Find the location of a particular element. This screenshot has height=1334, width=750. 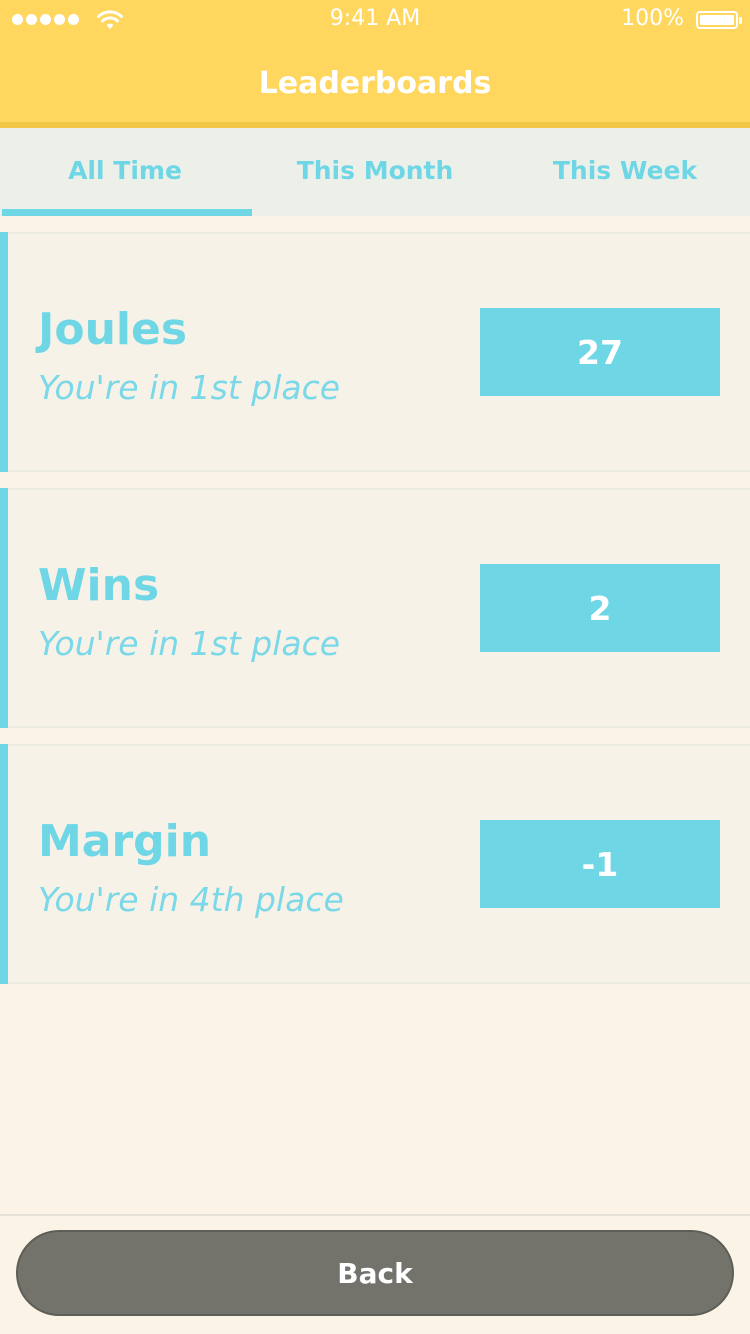

page-title: Leaderboards is located at coordinates (375, 83).